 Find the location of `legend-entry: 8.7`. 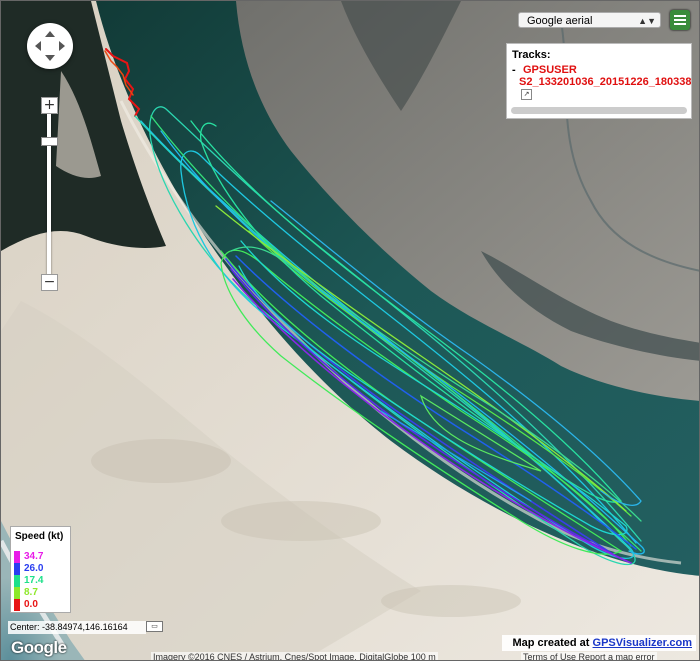

legend-entry: 8.7 is located at coordinates (41, 593).